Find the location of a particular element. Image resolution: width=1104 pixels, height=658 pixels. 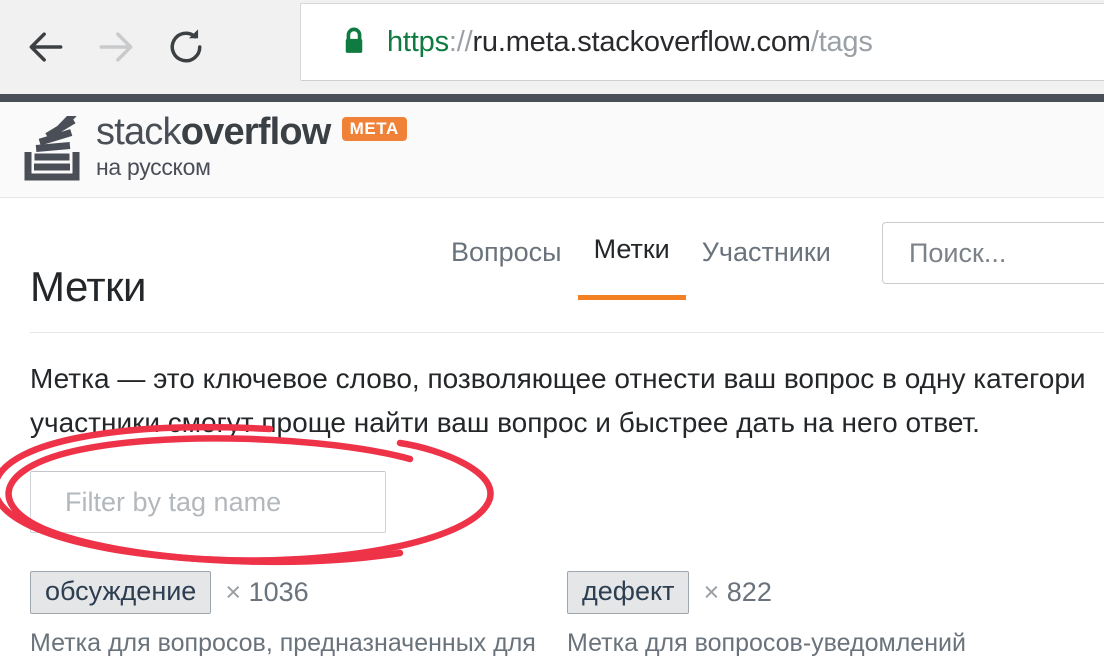

logo-word-overflow: overflow is located at coordinates (256, 132).